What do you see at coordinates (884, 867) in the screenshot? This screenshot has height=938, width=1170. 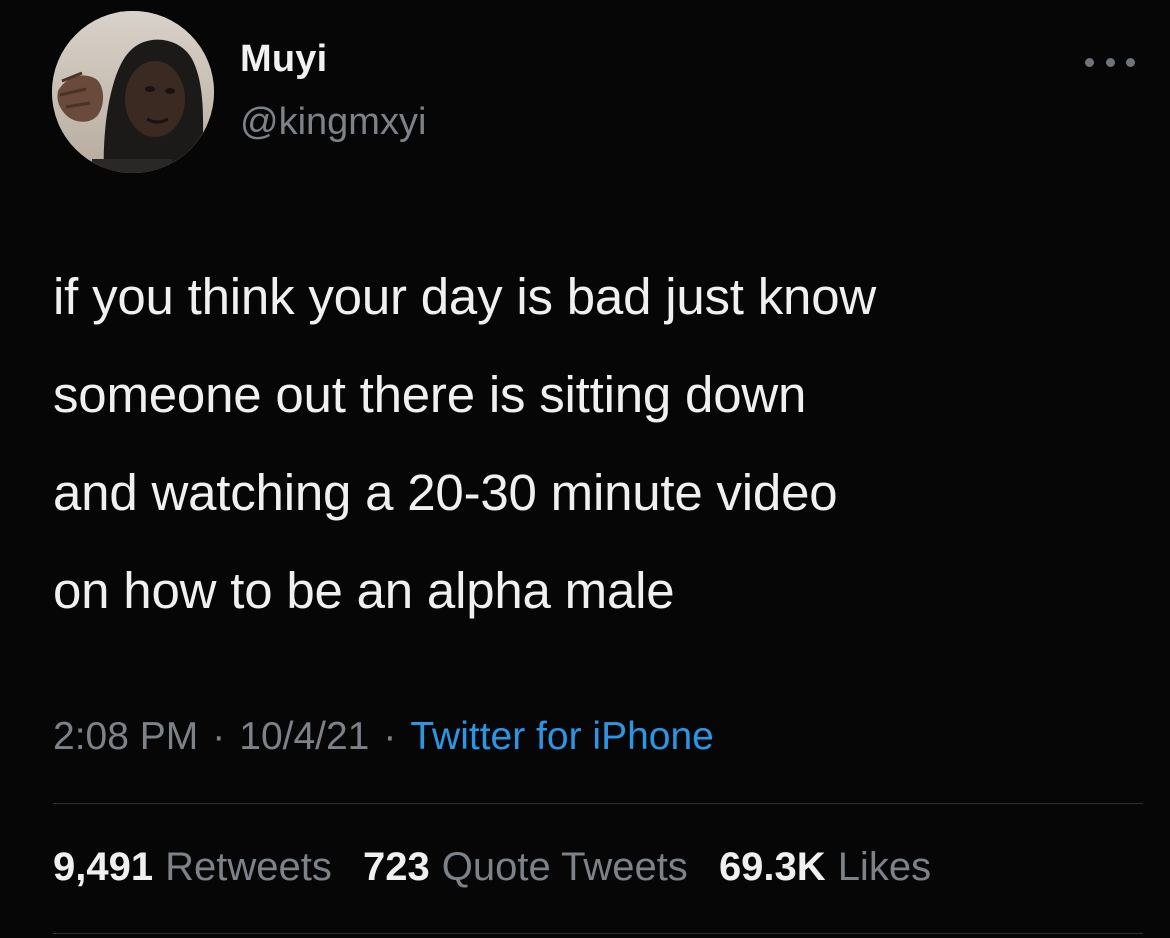 I see `likes-label: Likes` at bounding box center [884, 867].